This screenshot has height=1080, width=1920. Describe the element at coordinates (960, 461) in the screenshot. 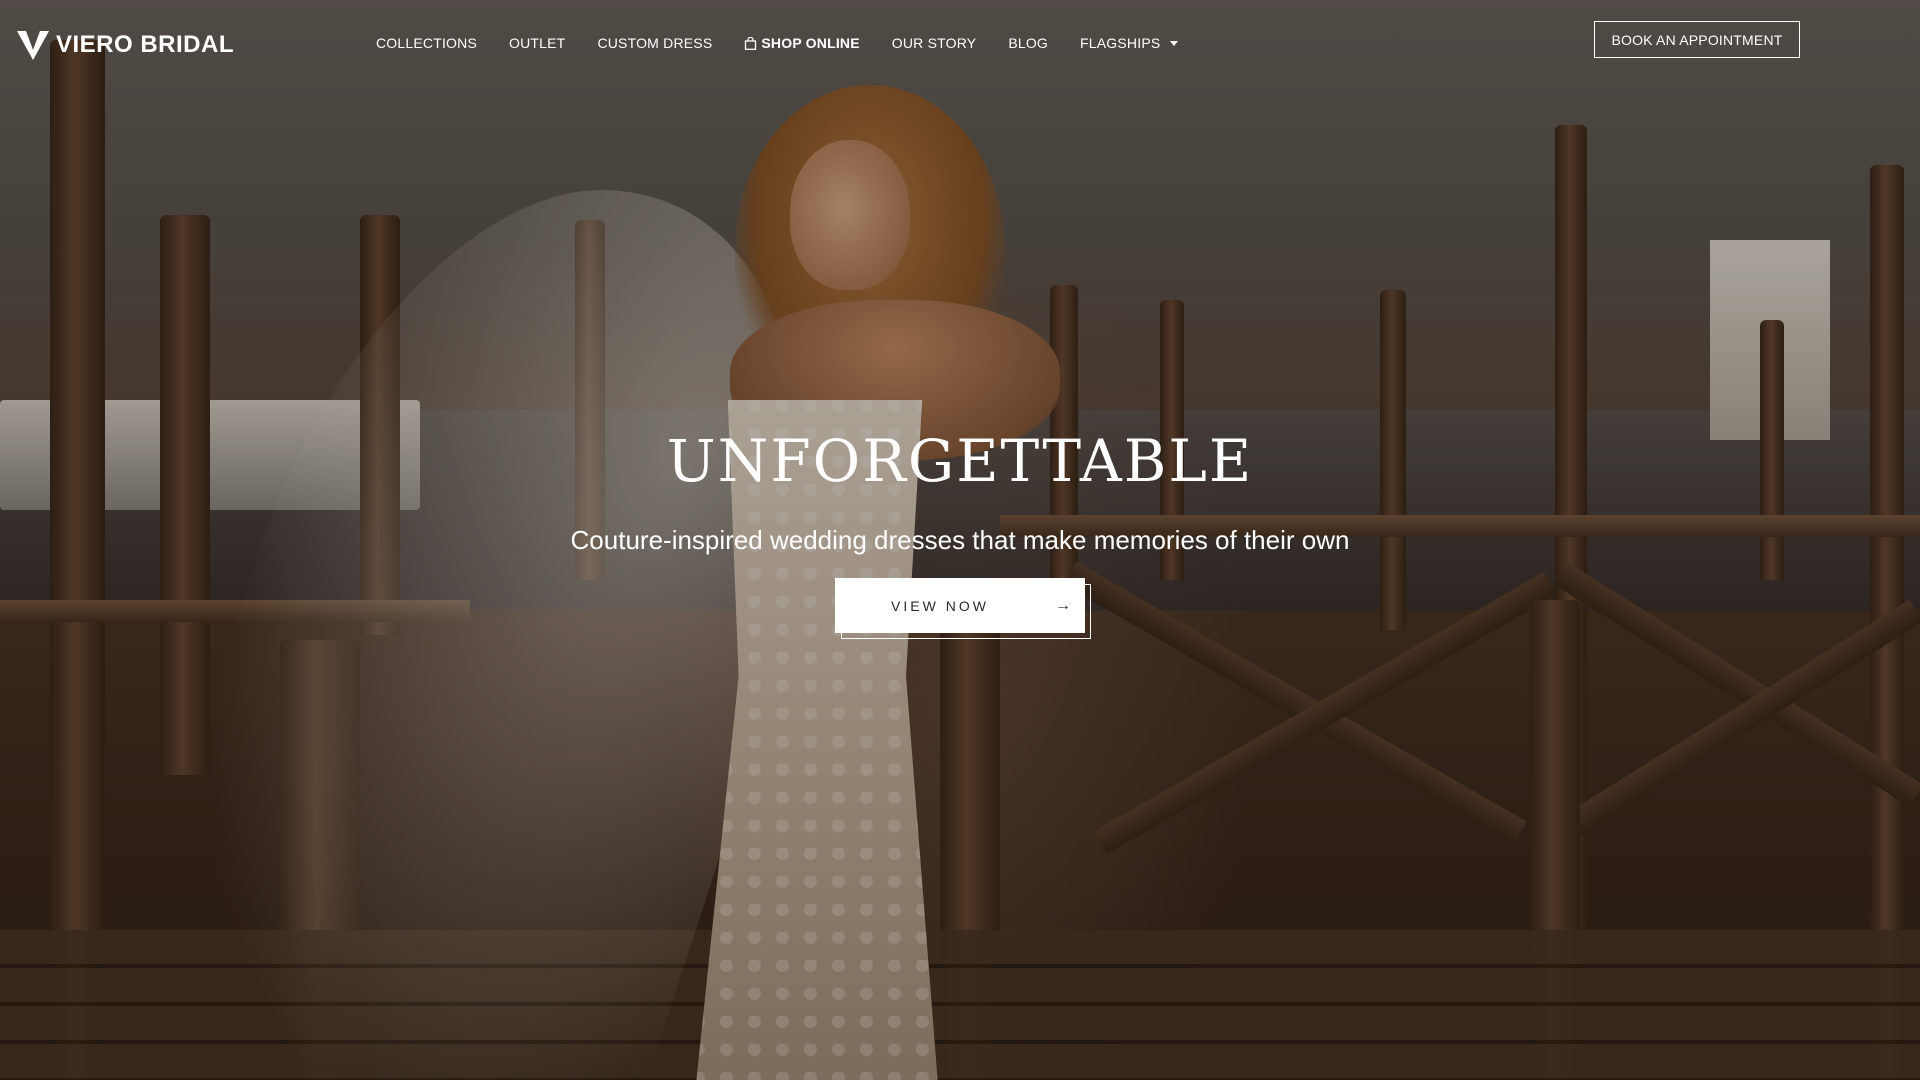

I see `hero-title: UNFORGETTABLE` at that location.